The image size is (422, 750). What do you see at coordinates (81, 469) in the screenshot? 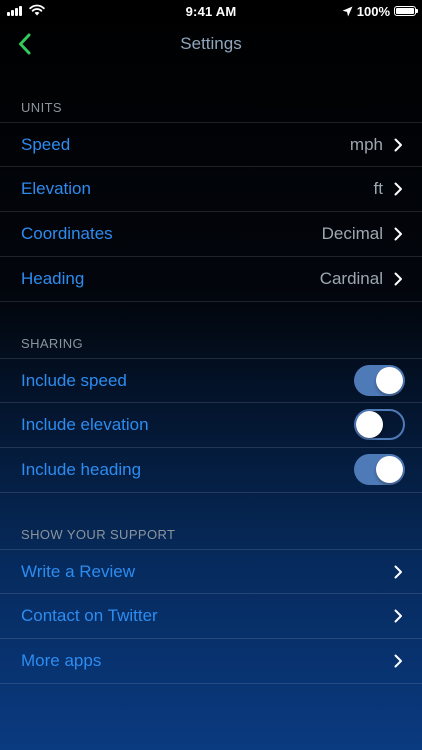
I see `row-label: Include heading` at bounding box center [81, 469].